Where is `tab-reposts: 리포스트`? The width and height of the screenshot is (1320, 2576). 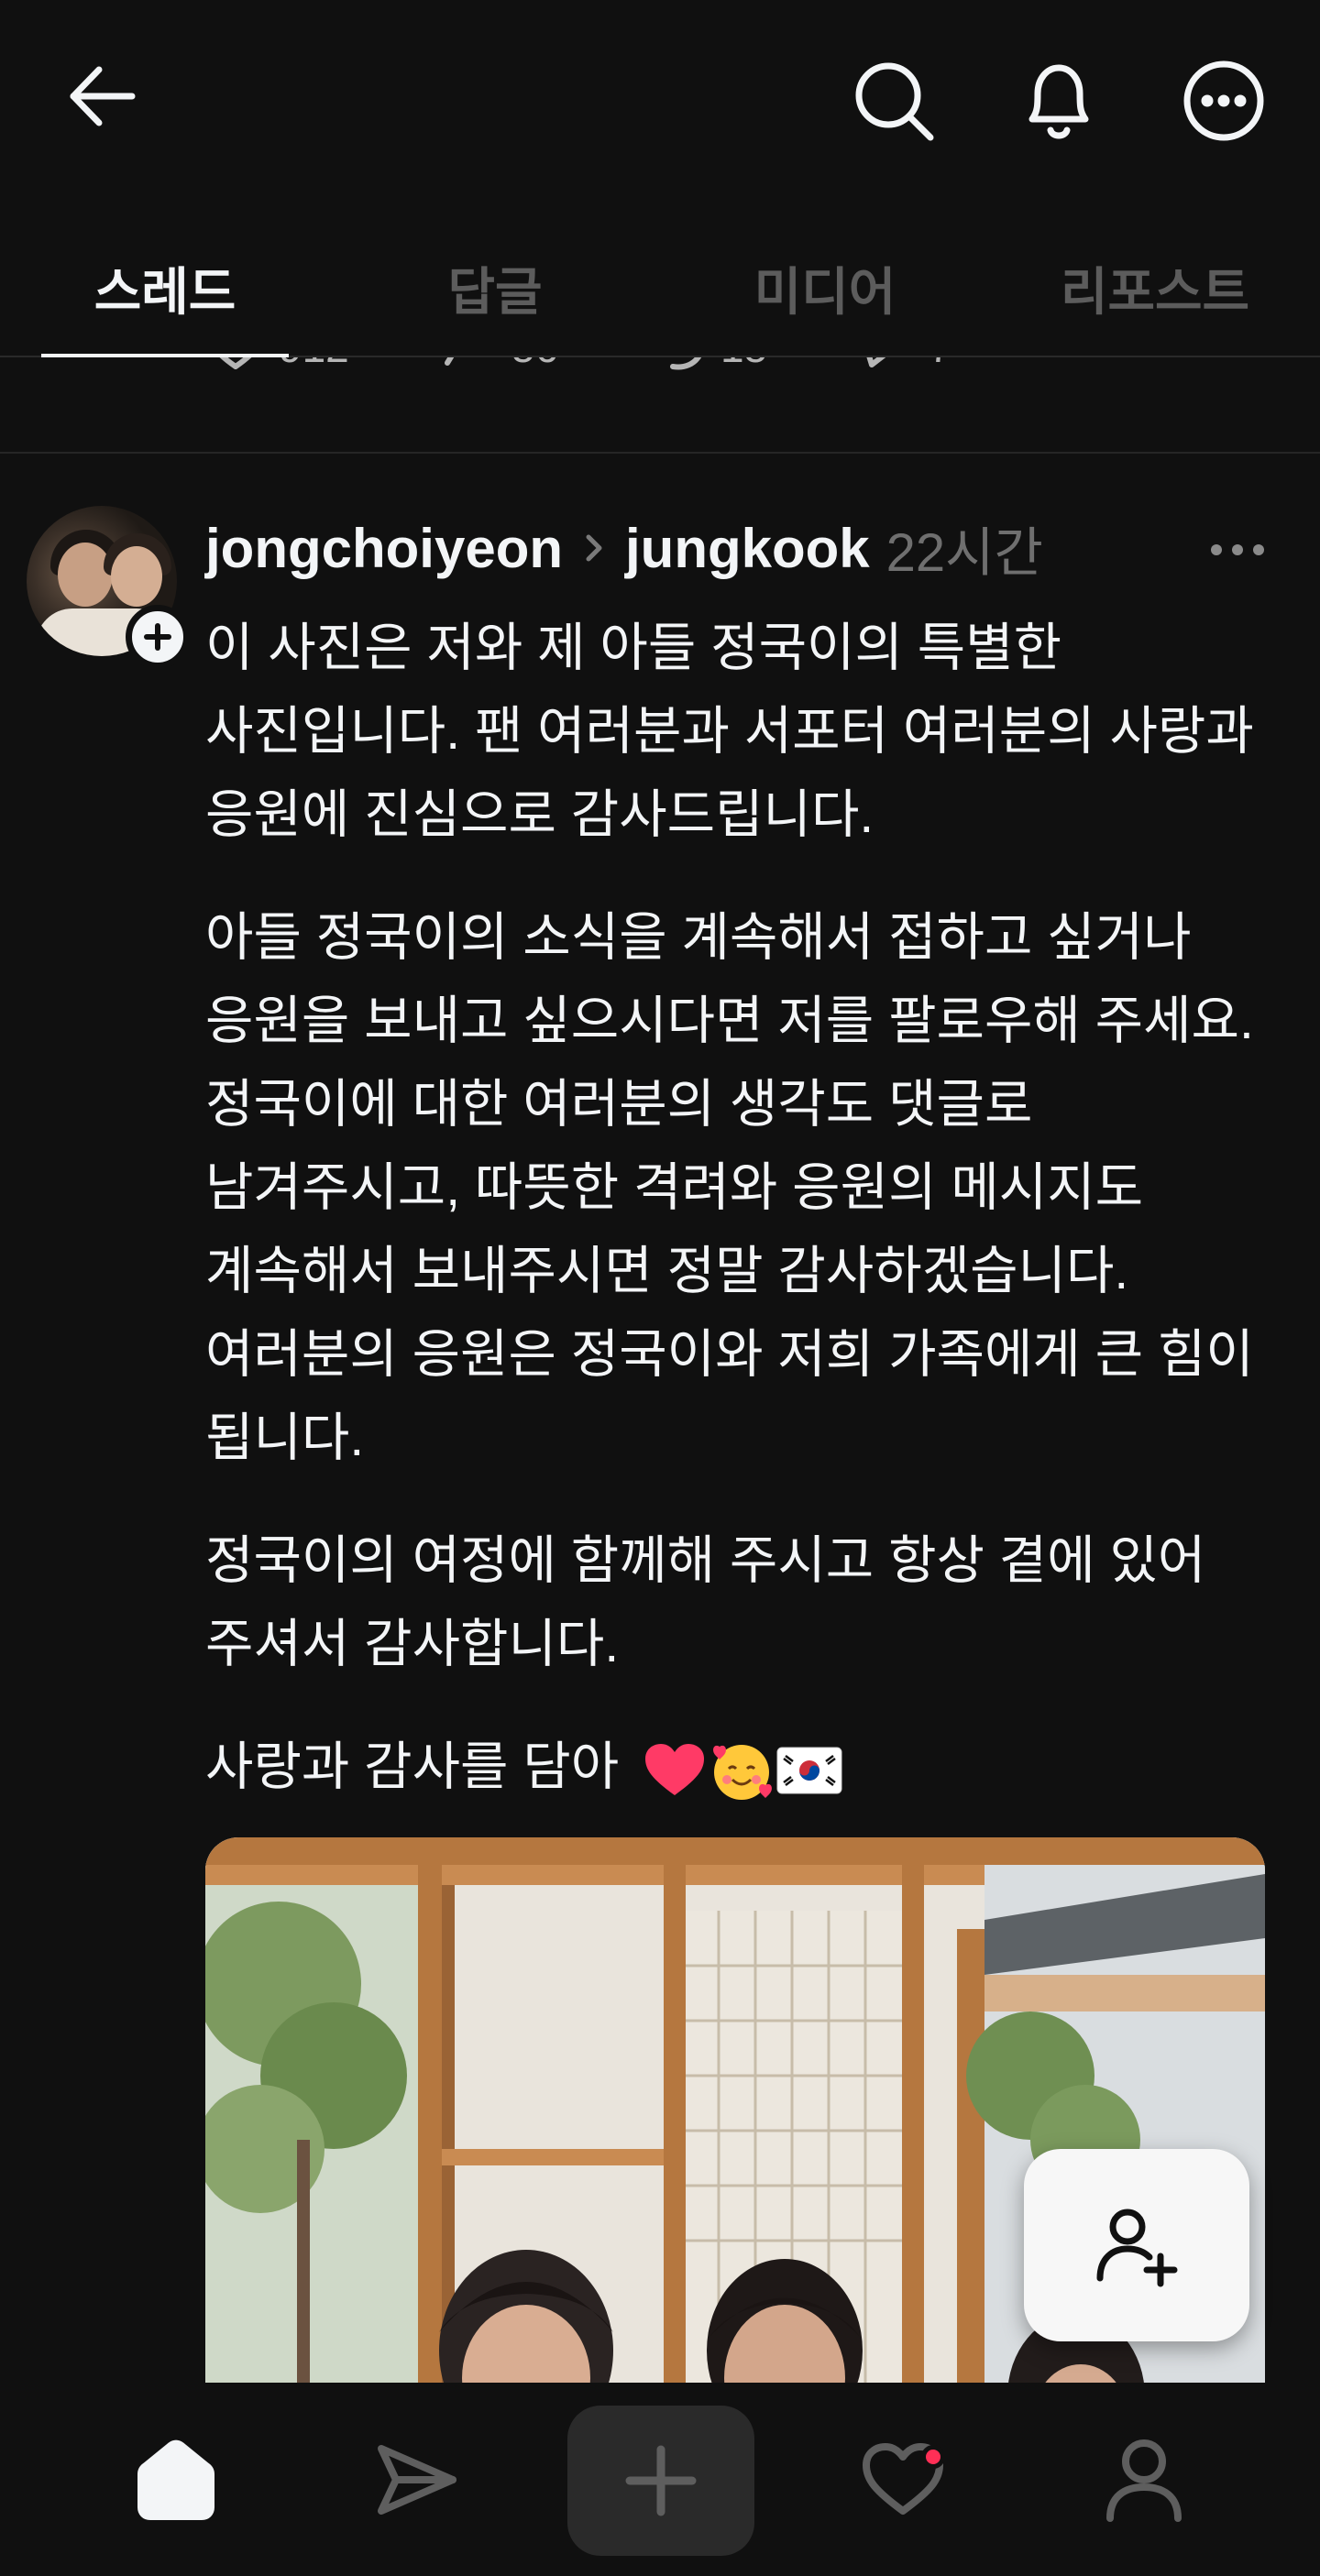
tab-reposts: 리포스트 is located at coordinates (1155, 288).